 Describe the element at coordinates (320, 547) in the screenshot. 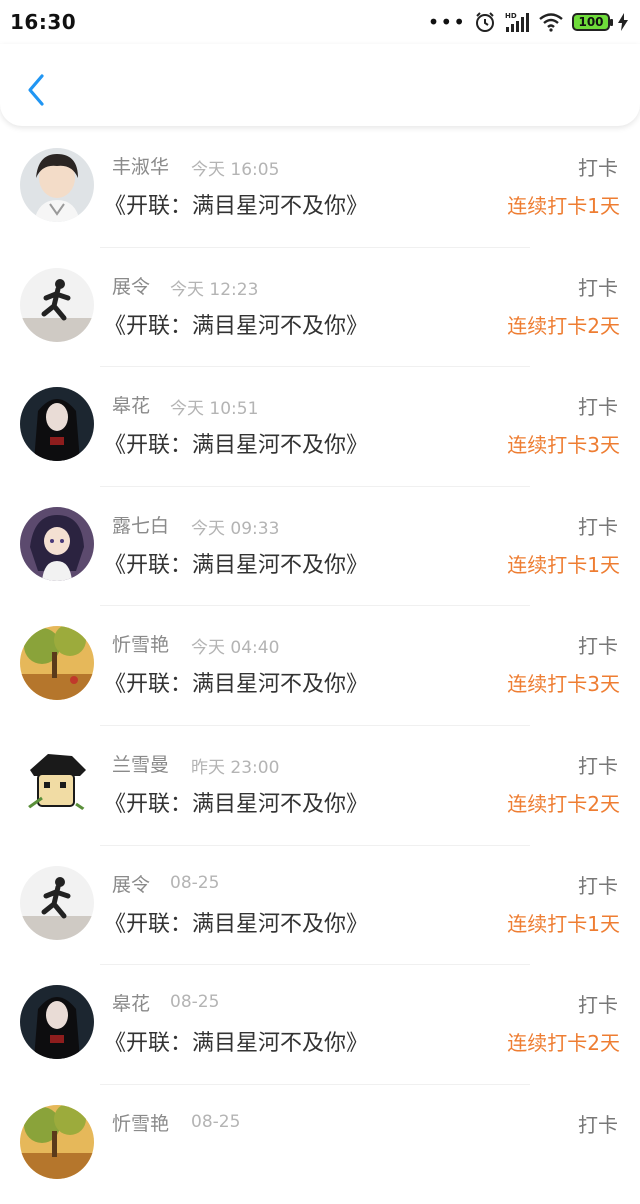

I see `list-item: 露七白 今天 09:33 《开联：满目星河不及你》 打卡 连续打卡1天` at that location.